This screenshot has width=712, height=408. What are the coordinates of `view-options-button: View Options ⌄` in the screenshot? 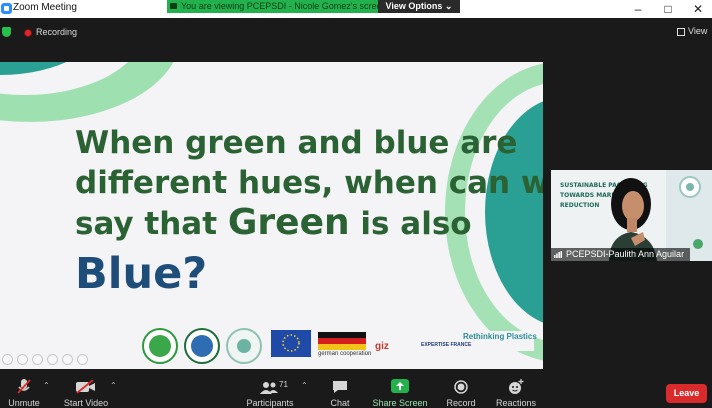 It's located at (419, 6).